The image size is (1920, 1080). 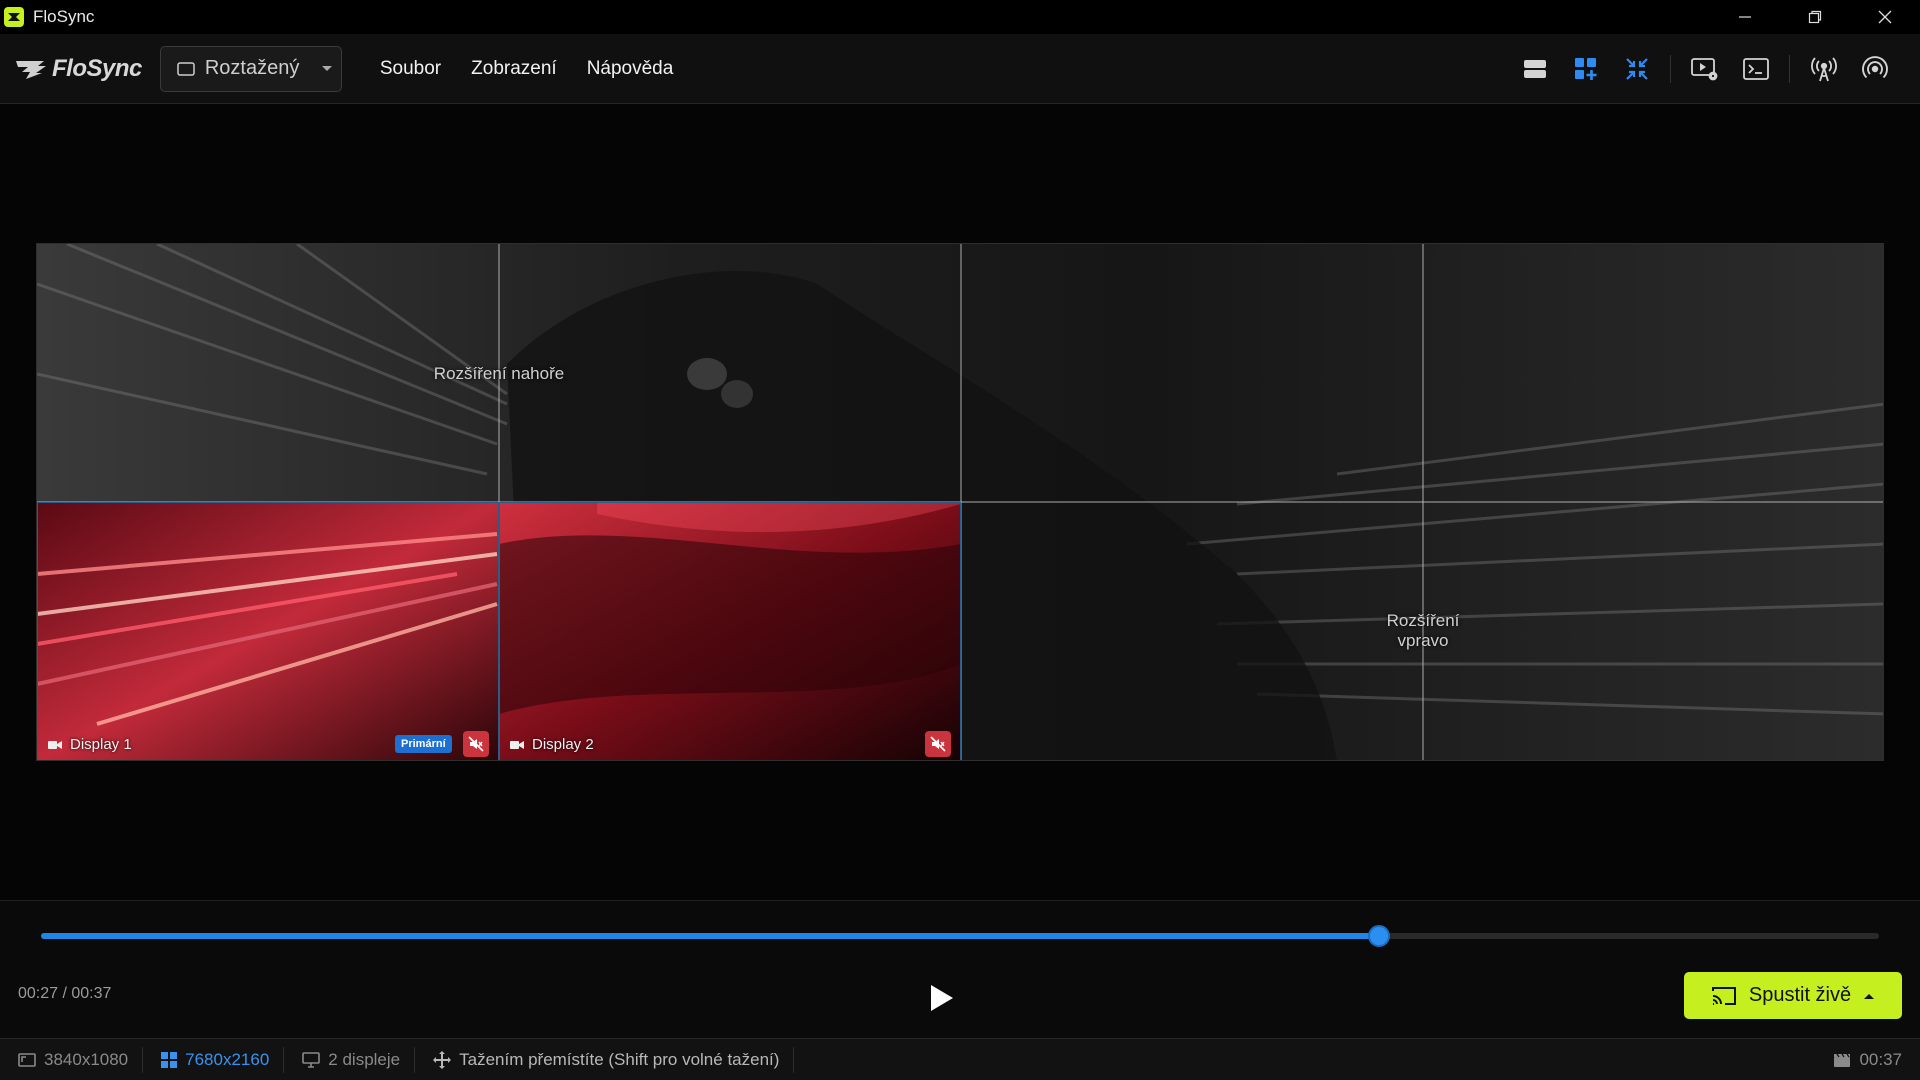 I want to click on terminal-button, so click(x=1755, y=69).